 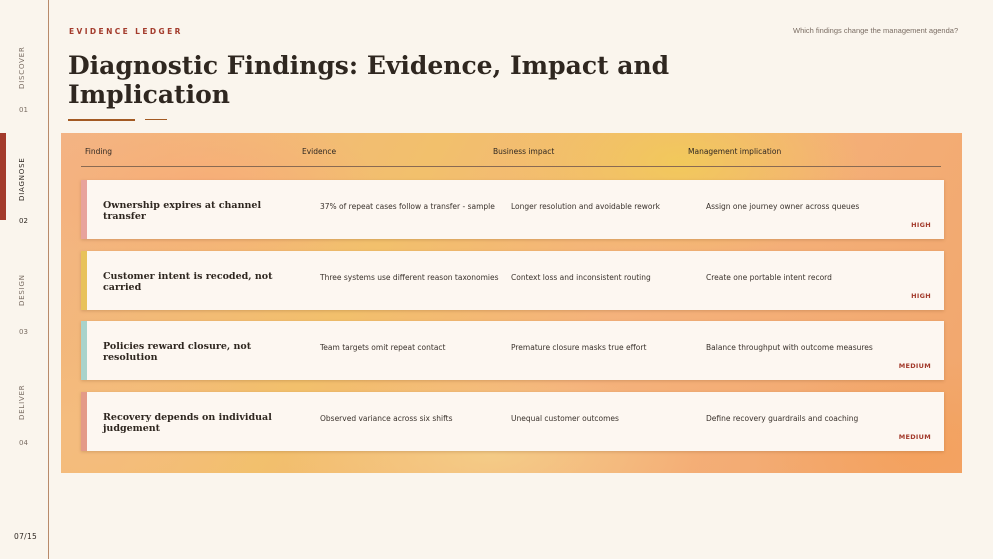 I want to click on finding-cell: Policies reward closure, not resolution, so click(x=177, y=352).